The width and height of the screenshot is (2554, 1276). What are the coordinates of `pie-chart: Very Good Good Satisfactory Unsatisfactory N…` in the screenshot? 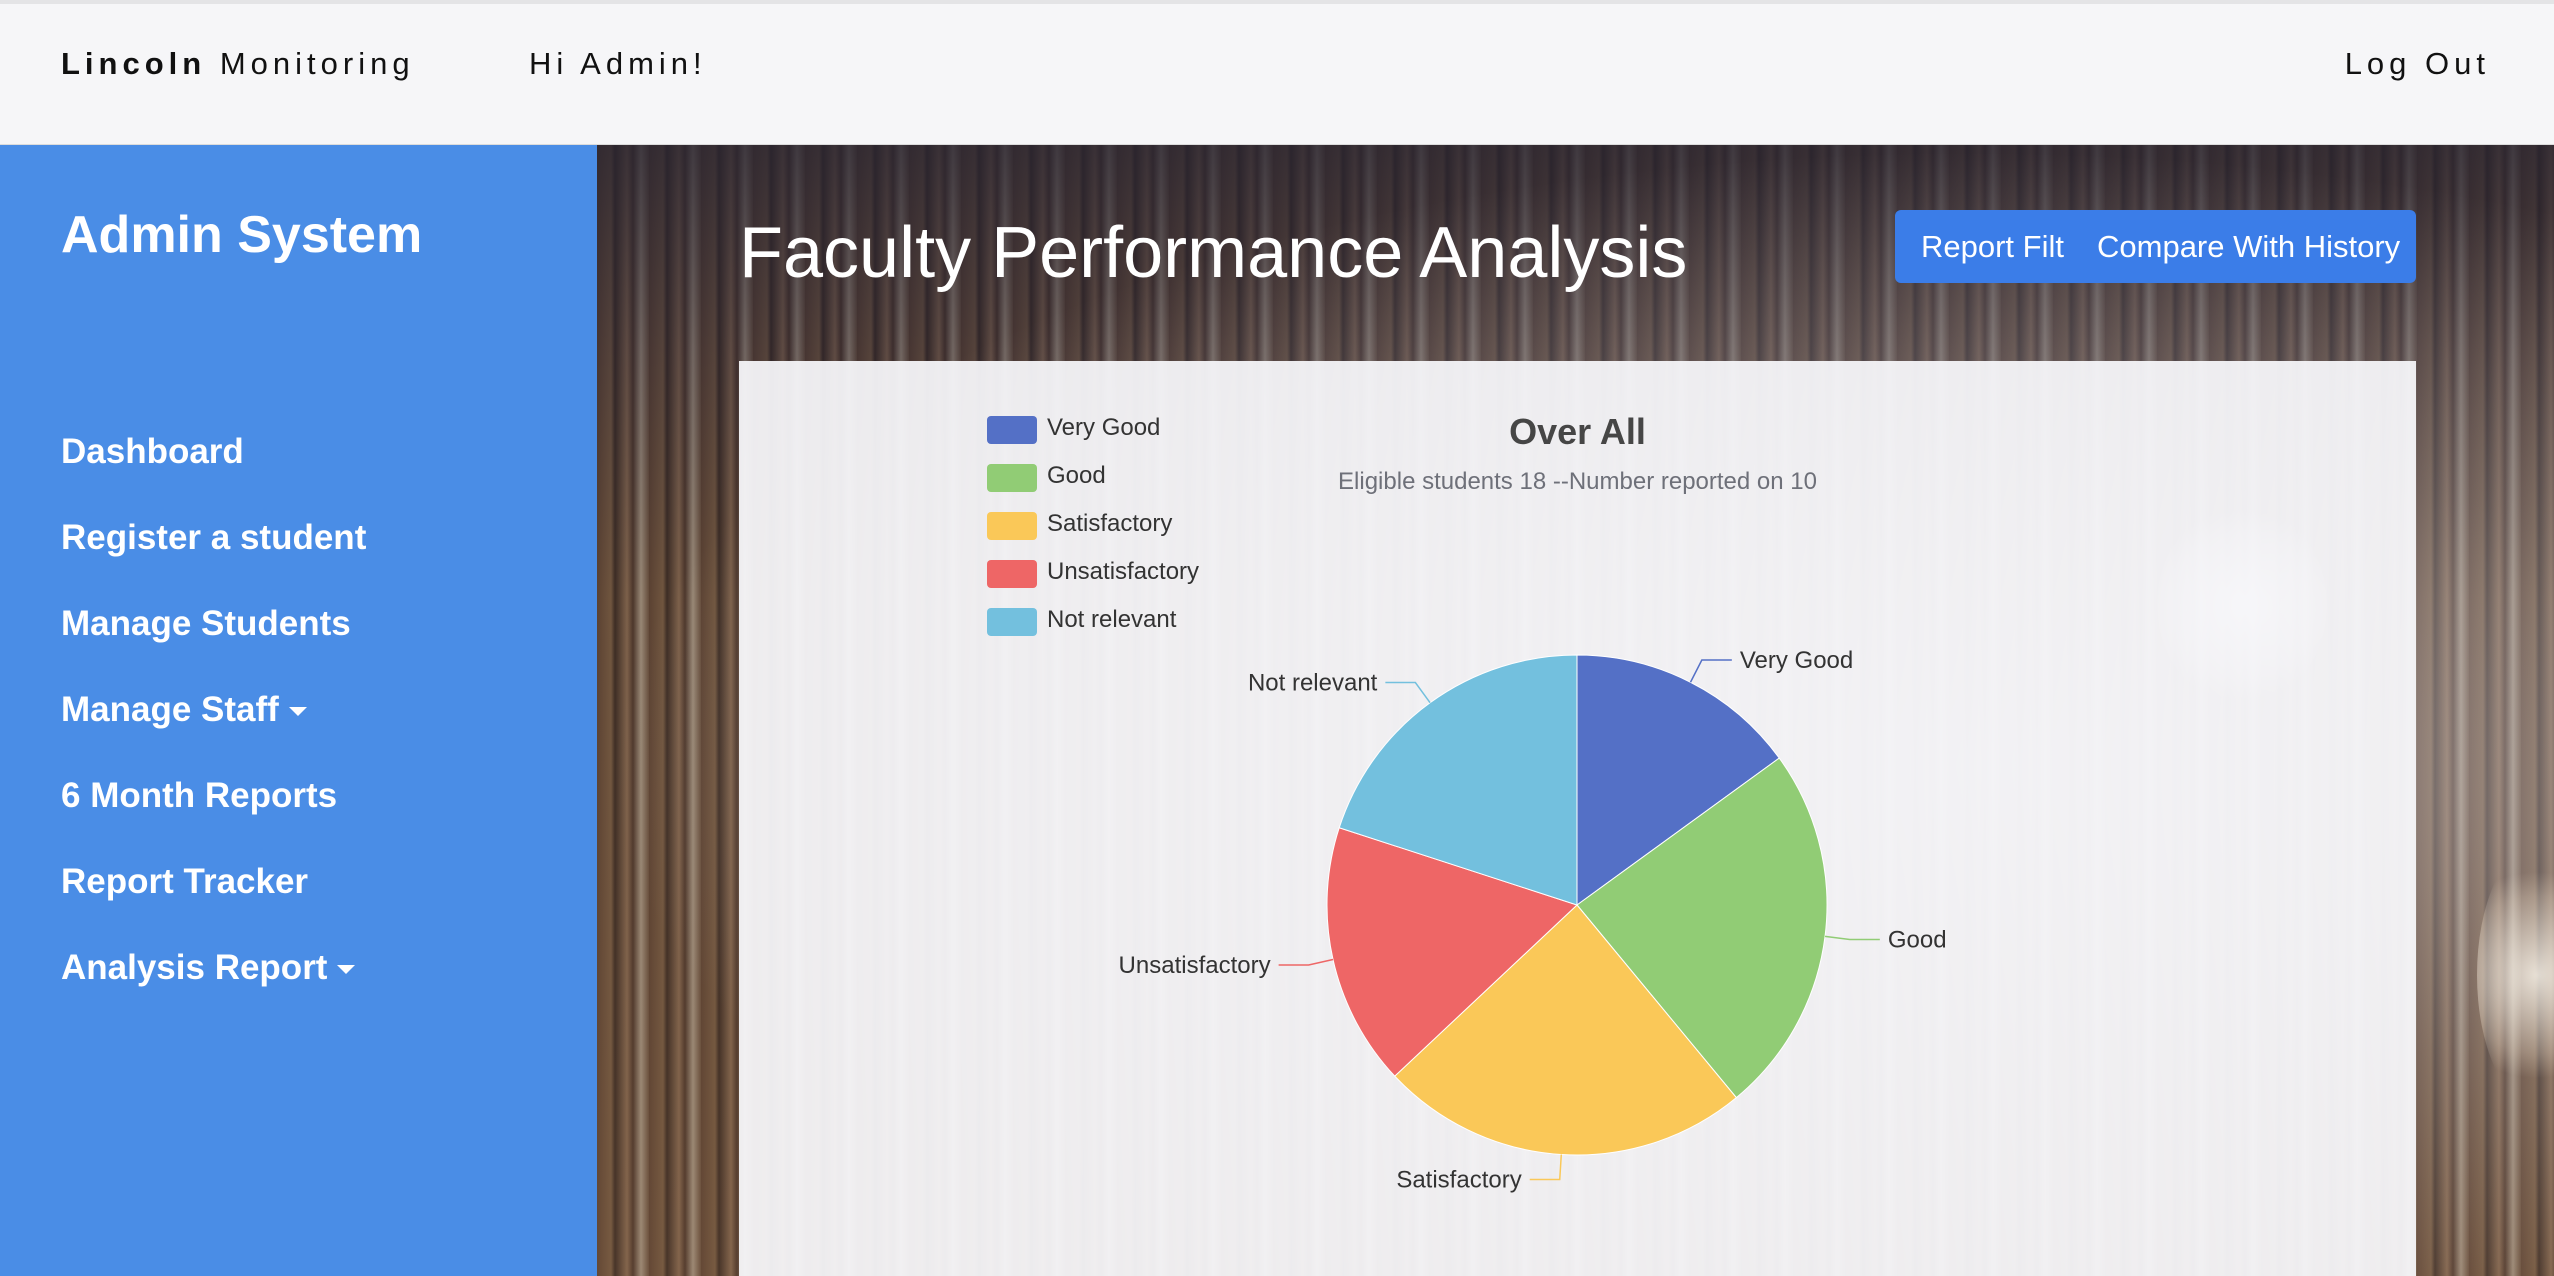 It's located at (1533, 920).